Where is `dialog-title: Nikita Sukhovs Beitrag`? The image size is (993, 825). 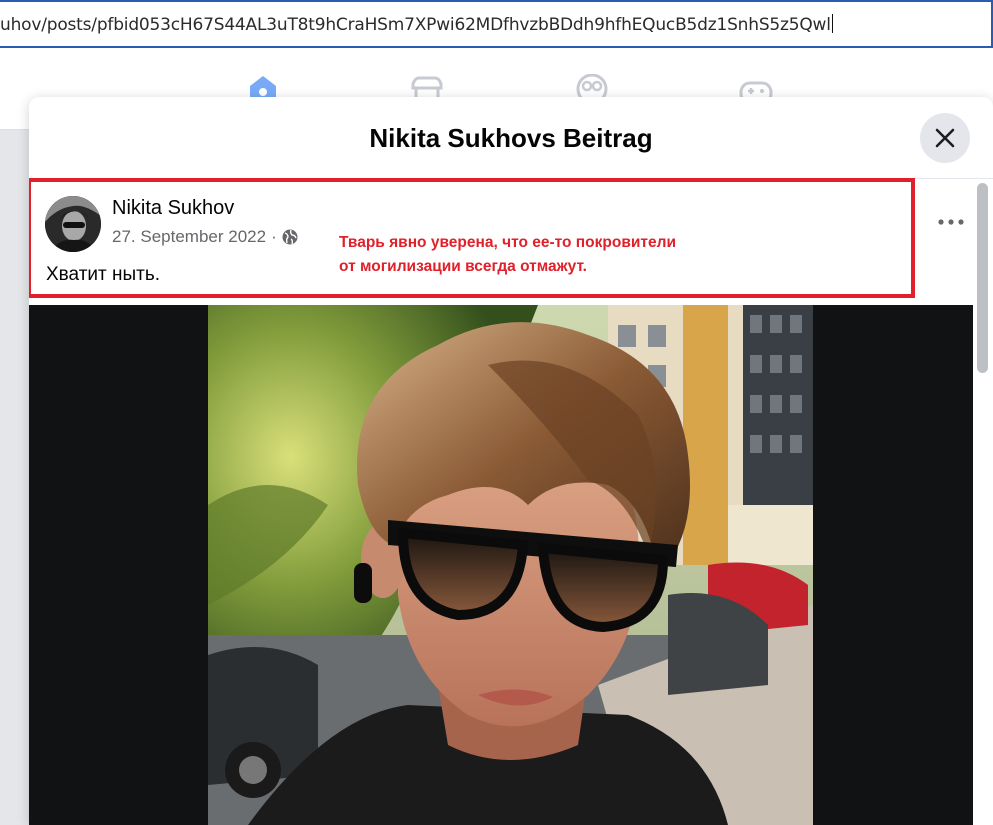
dialog-title: Nikita Sukhovs Beitrag is located at coordinates (511, 138).